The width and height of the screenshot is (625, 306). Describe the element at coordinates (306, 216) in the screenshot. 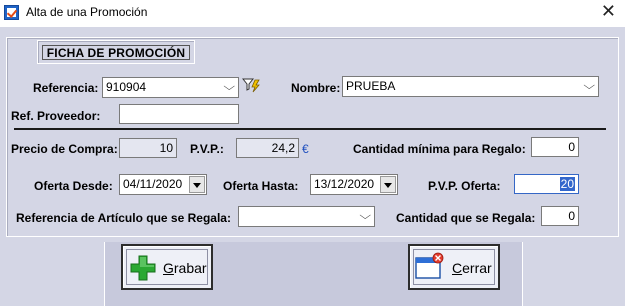

I see `articulo-regala-combo: ⌵` at that location.